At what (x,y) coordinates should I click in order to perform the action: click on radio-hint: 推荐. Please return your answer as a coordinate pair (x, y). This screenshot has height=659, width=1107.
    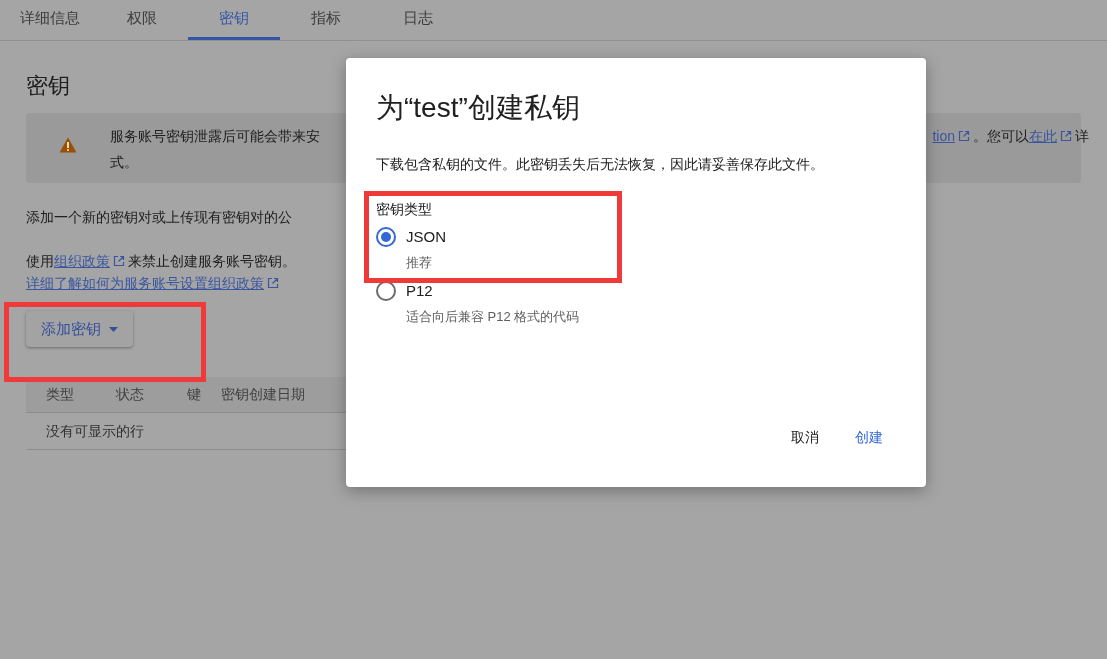
    Looking at the image, I should click on (419, 263).